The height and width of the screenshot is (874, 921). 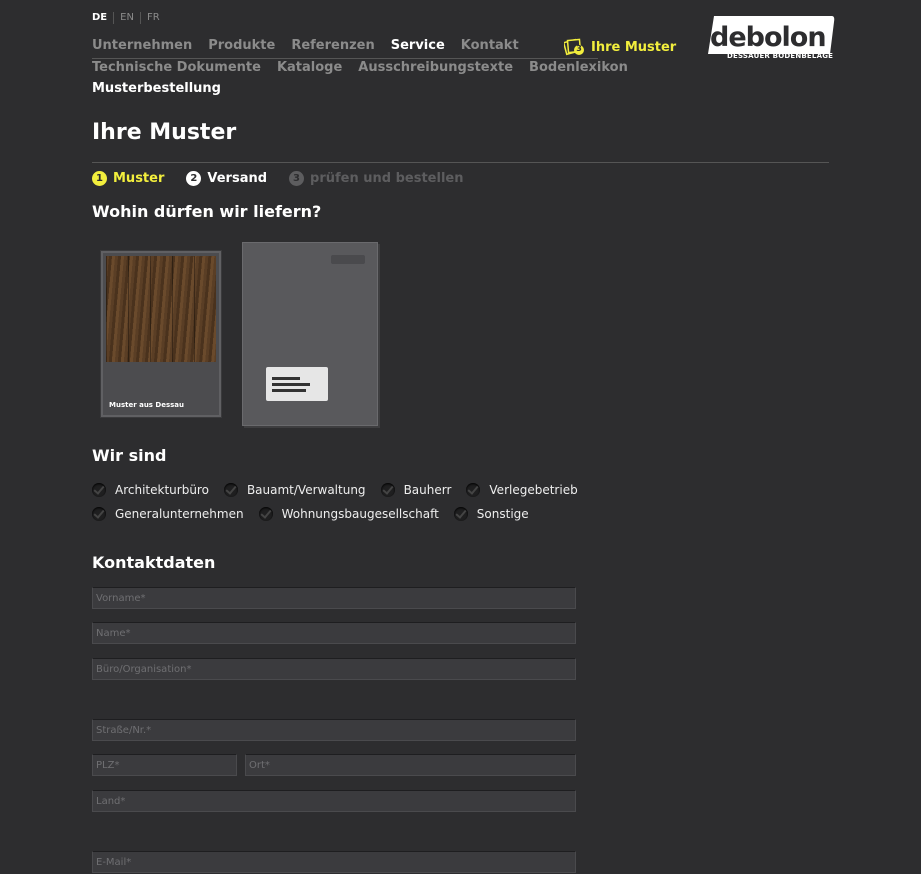 I want to click on role-architekturbuero: Architekturbüro, so click(x=150, y=490).